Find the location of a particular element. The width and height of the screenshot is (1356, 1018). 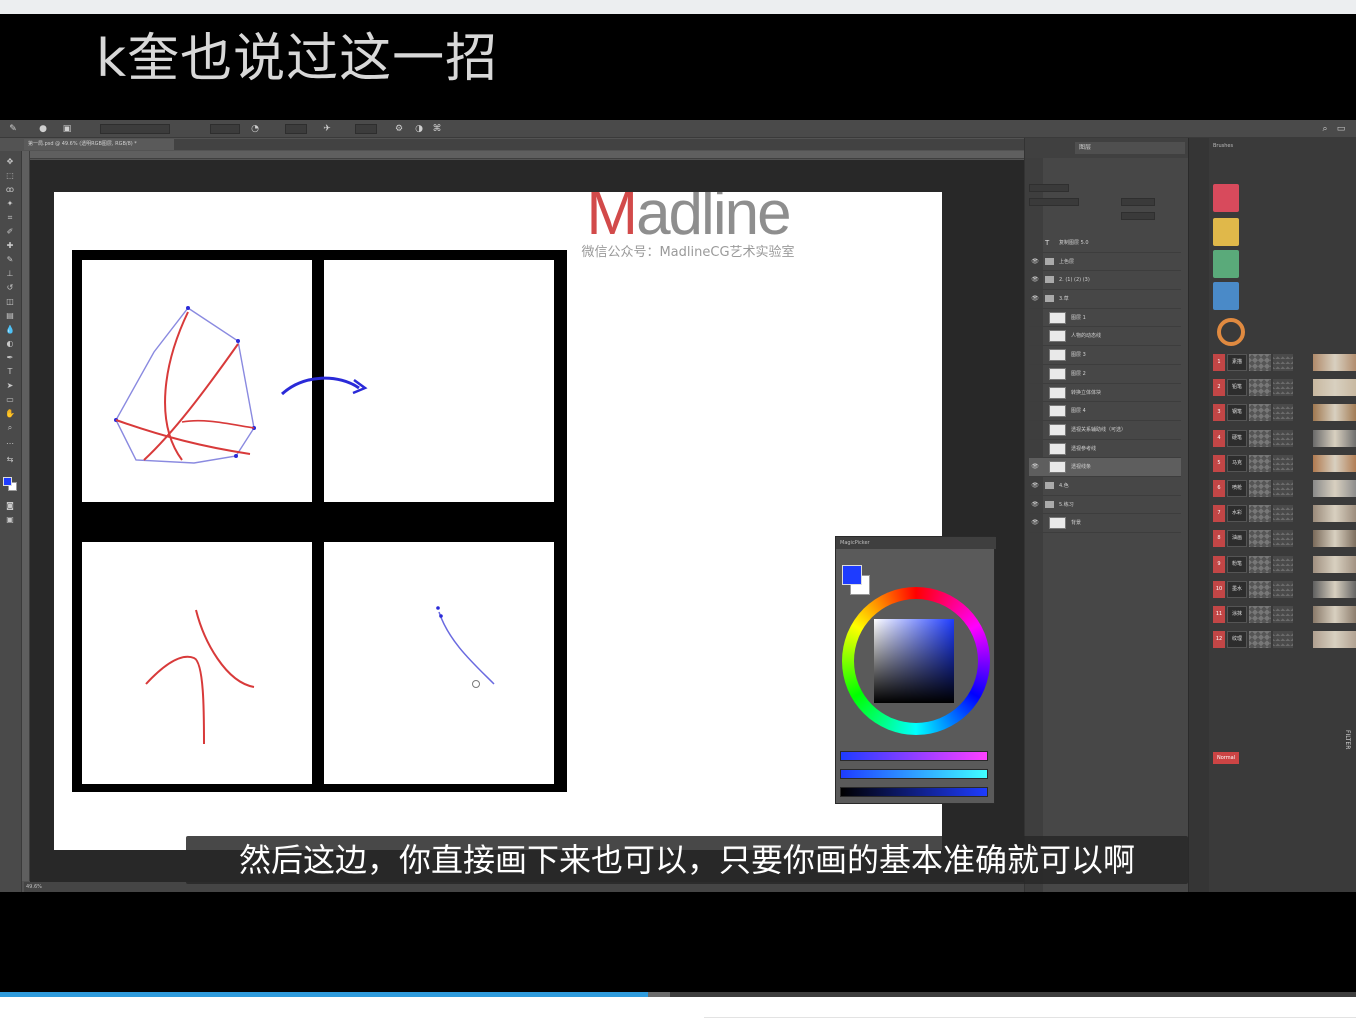

picker-foreground-swatch is located at coordinates (852, 575).